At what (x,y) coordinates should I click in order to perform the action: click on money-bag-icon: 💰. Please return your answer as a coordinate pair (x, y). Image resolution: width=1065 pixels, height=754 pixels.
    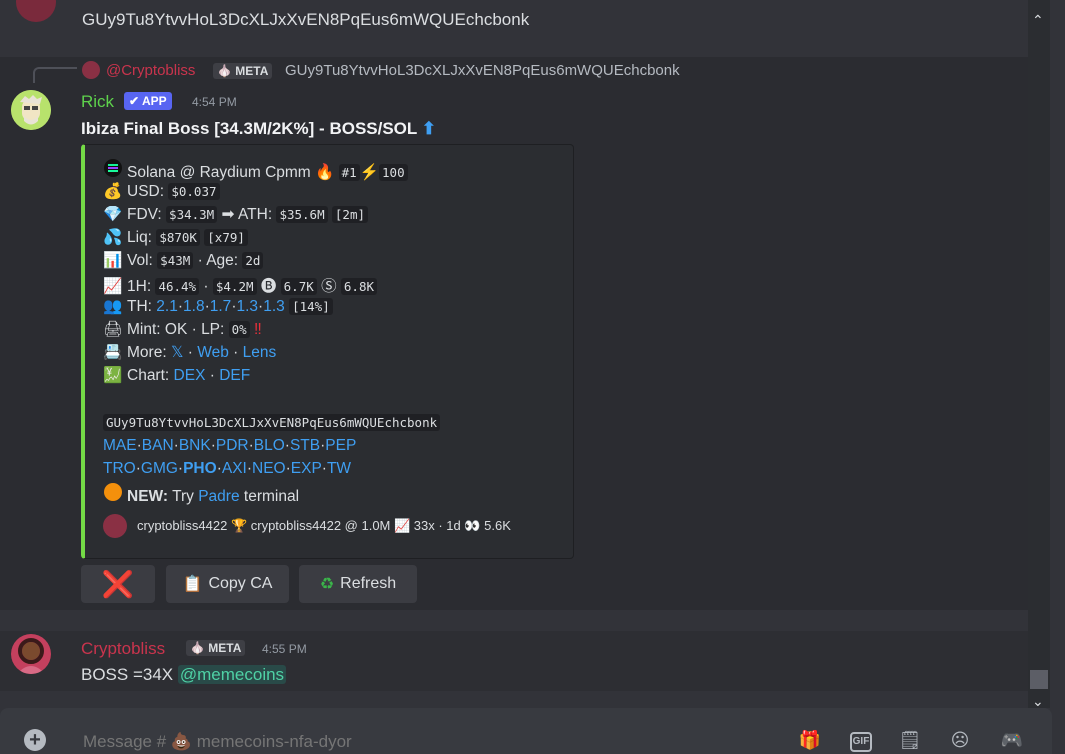
    Looking at the image, I should click on (113, 191).